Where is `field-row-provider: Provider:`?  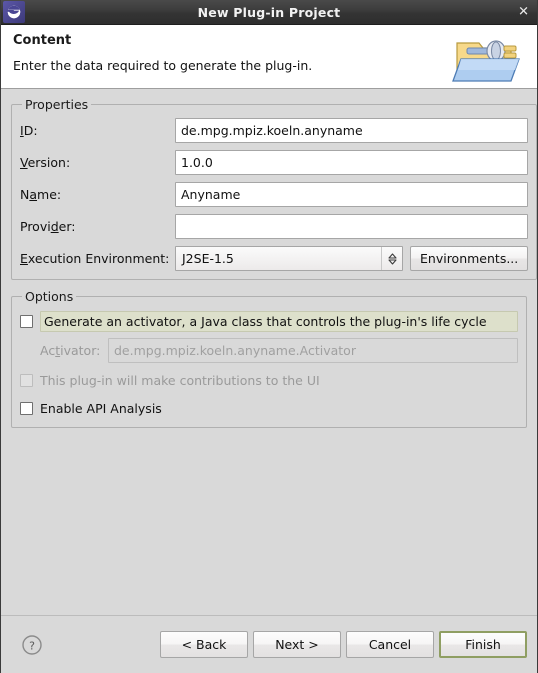 field-row-provider: Provider: is located at coordinates (274, 226).